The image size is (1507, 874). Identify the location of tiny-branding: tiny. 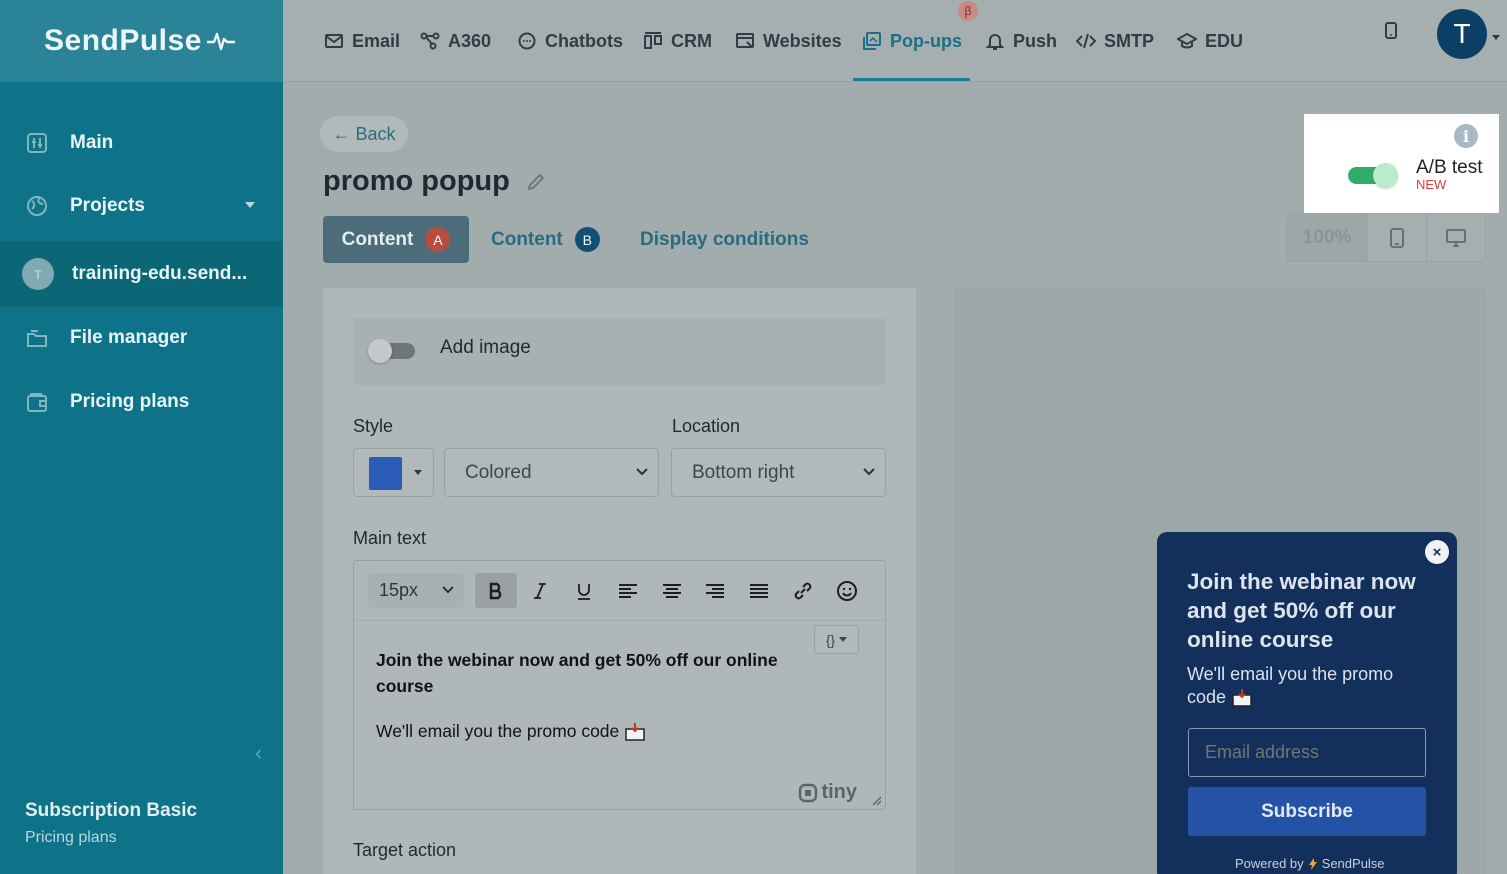
(827, 792).